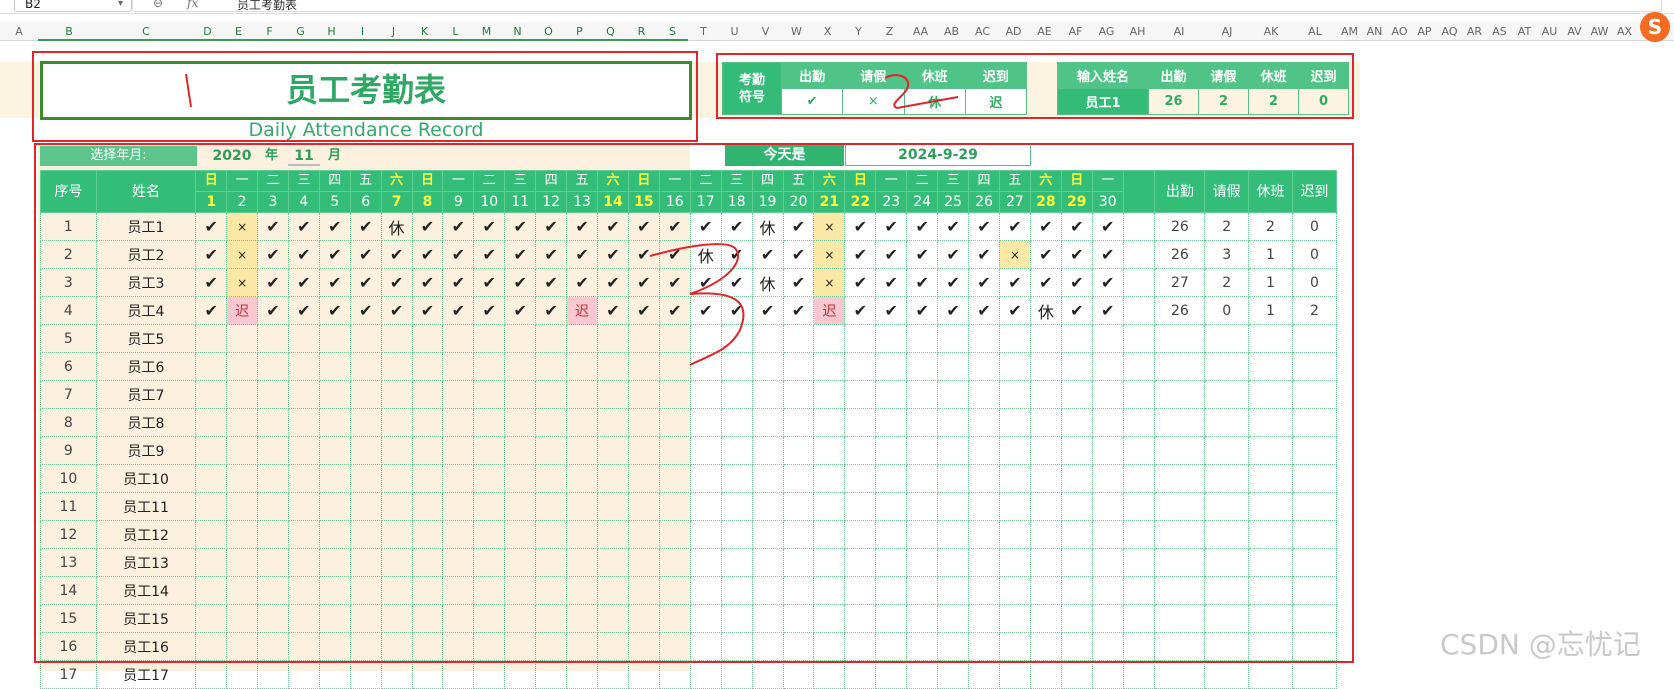  What do you see at coordinates (1399, 31) in the screenshot?
I see `column-header-ao: AO` at bounding box center [1399, 31].